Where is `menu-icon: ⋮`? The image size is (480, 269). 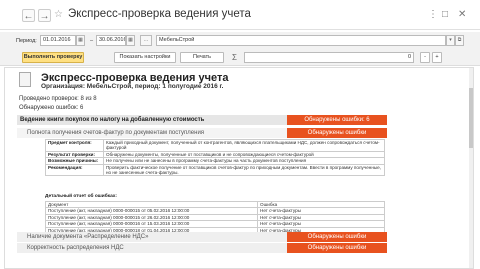
menu-icon: ⋮ is located at coordinates (433, 14).